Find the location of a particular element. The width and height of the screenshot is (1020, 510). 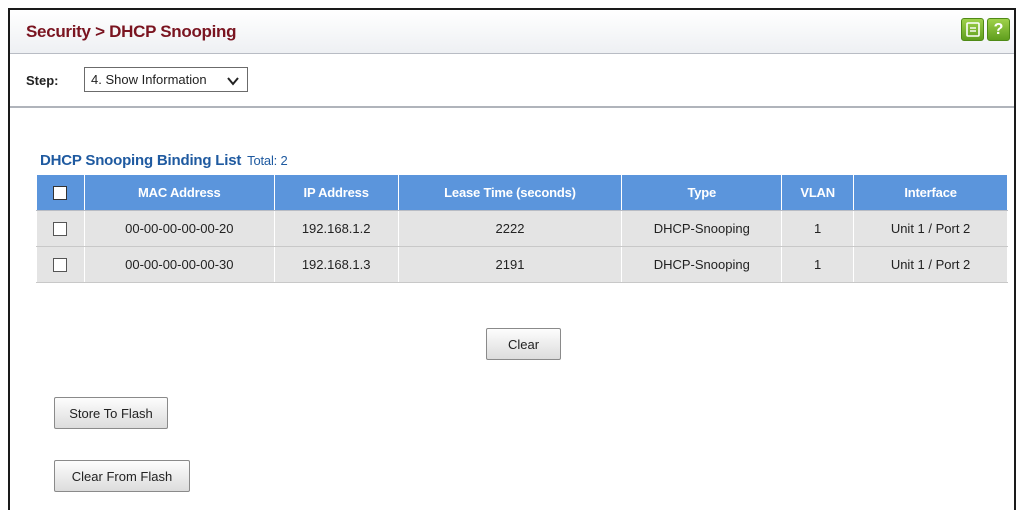

binding-list-title: DHCP Snooping Binding List is located at coordinates (141, 160).